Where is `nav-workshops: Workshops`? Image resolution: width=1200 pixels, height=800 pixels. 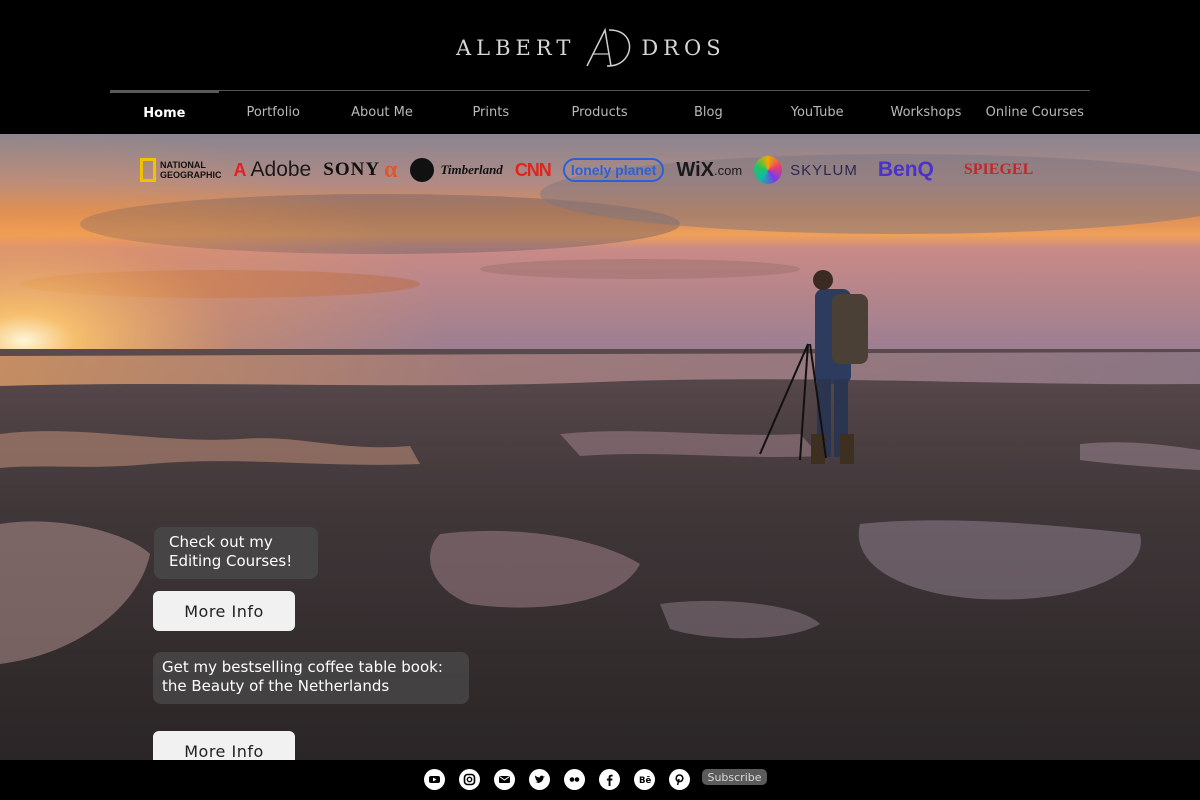 nav-workshops: Workshops is located at coordinates (926, 112).